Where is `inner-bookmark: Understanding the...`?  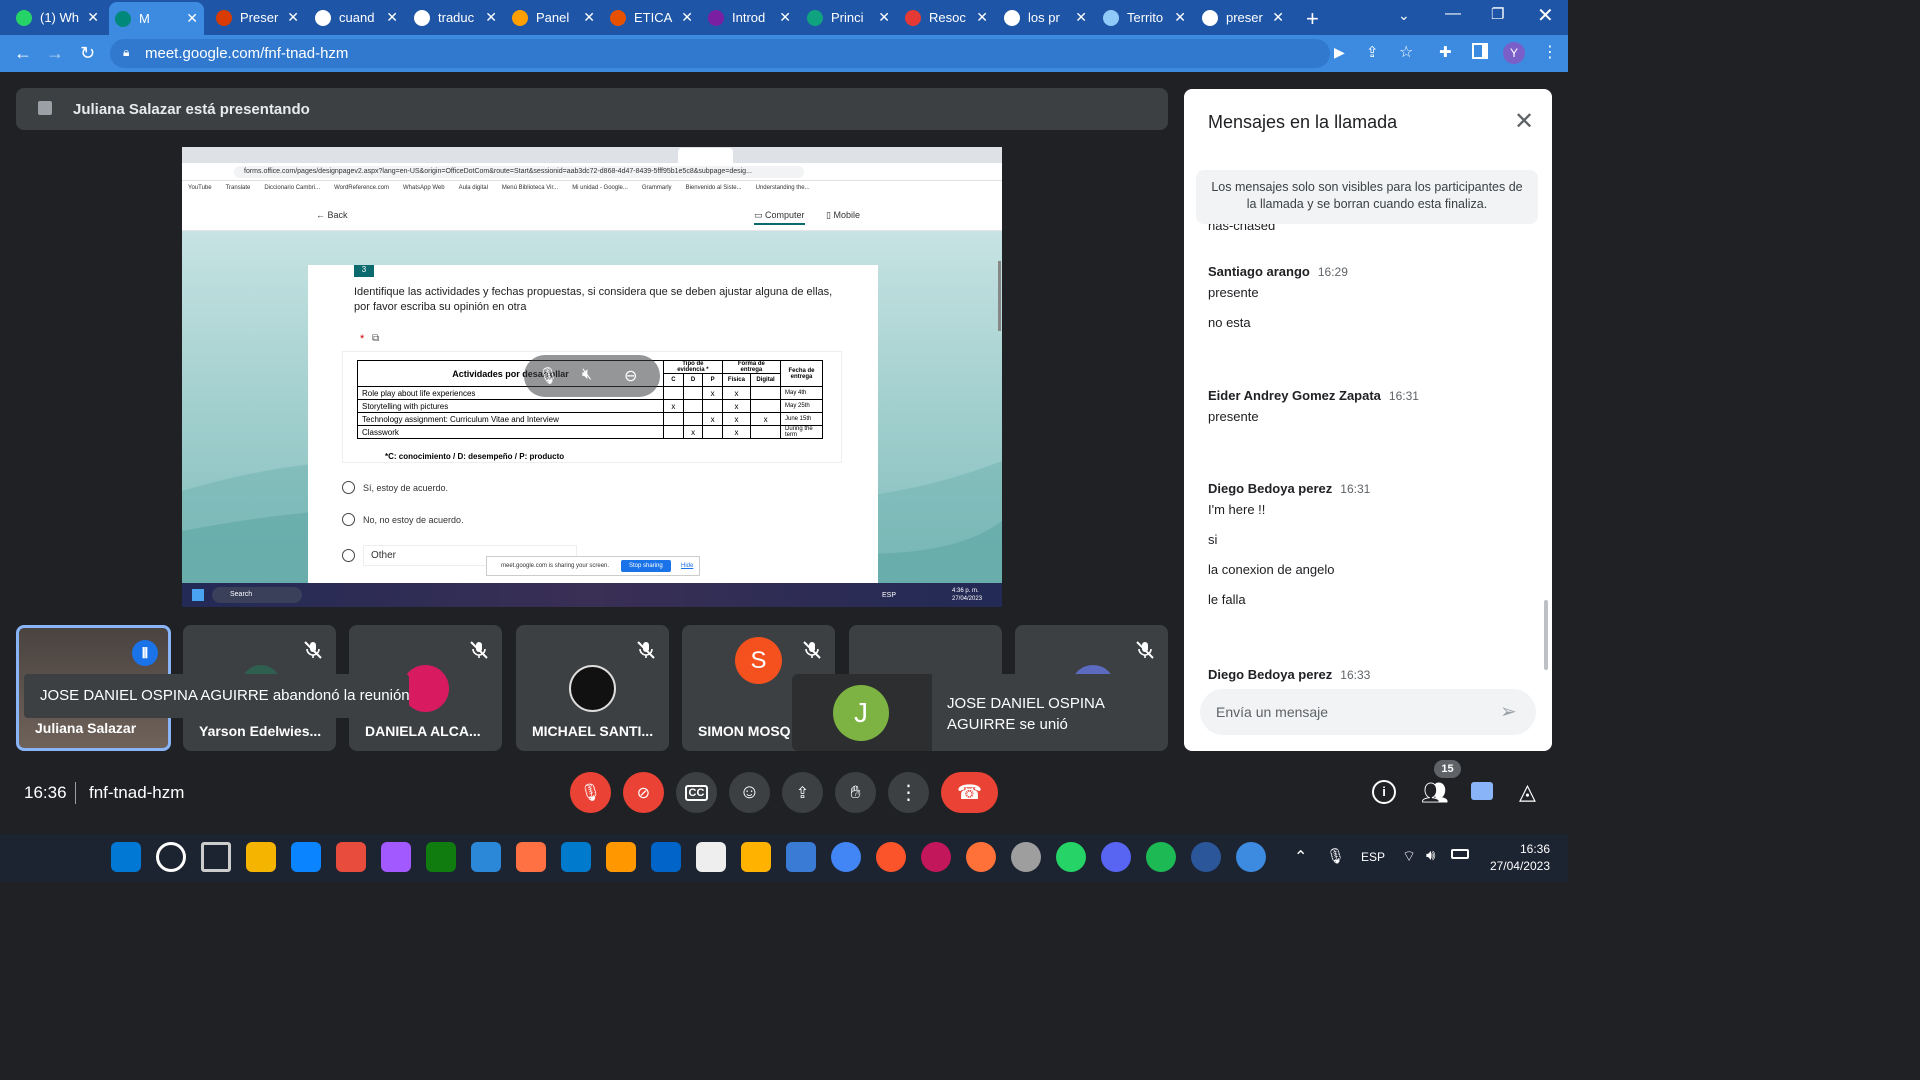
inner-bookmark: Understanding the... is located at coordinates (783, 191).